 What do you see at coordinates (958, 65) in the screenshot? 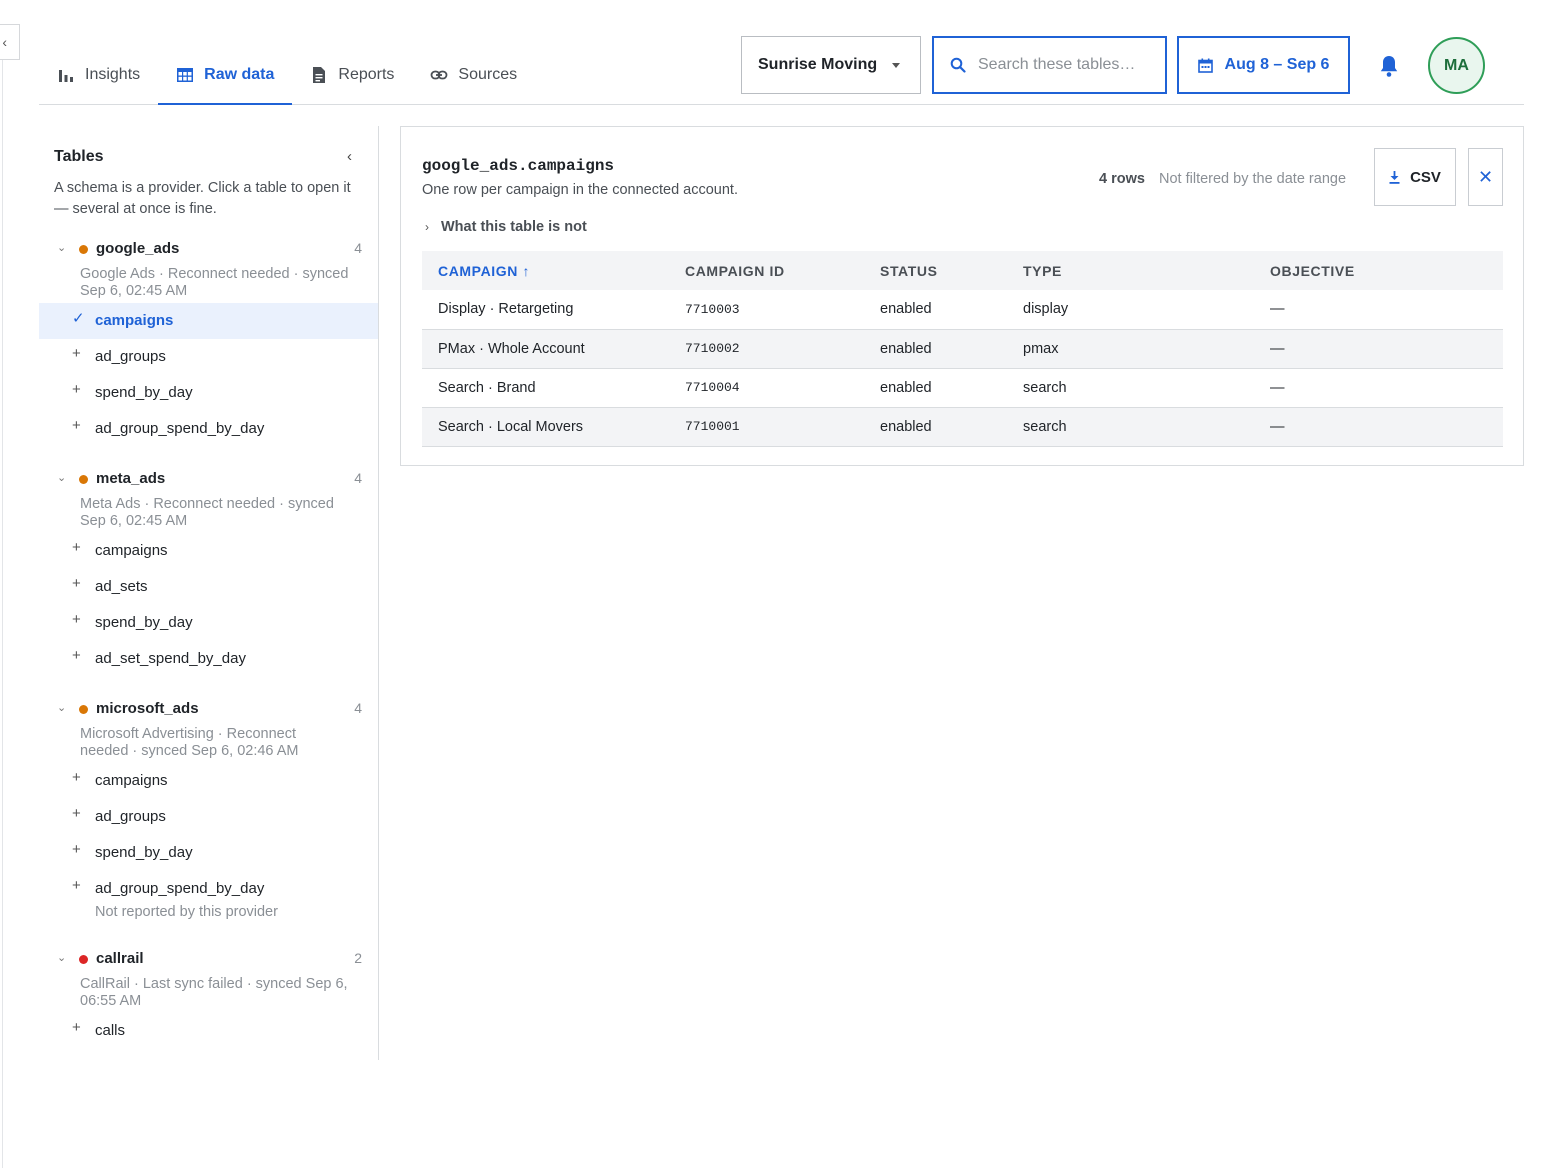
I see `search-icon` at bounding box center [958, 65].